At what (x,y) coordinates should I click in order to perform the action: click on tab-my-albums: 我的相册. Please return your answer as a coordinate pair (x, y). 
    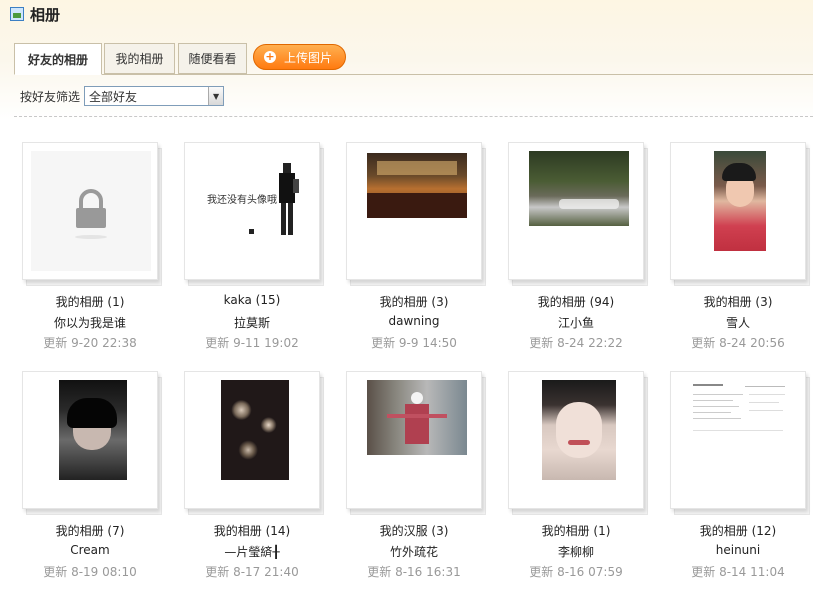
    Looking at the image, I should click on (139, 58).